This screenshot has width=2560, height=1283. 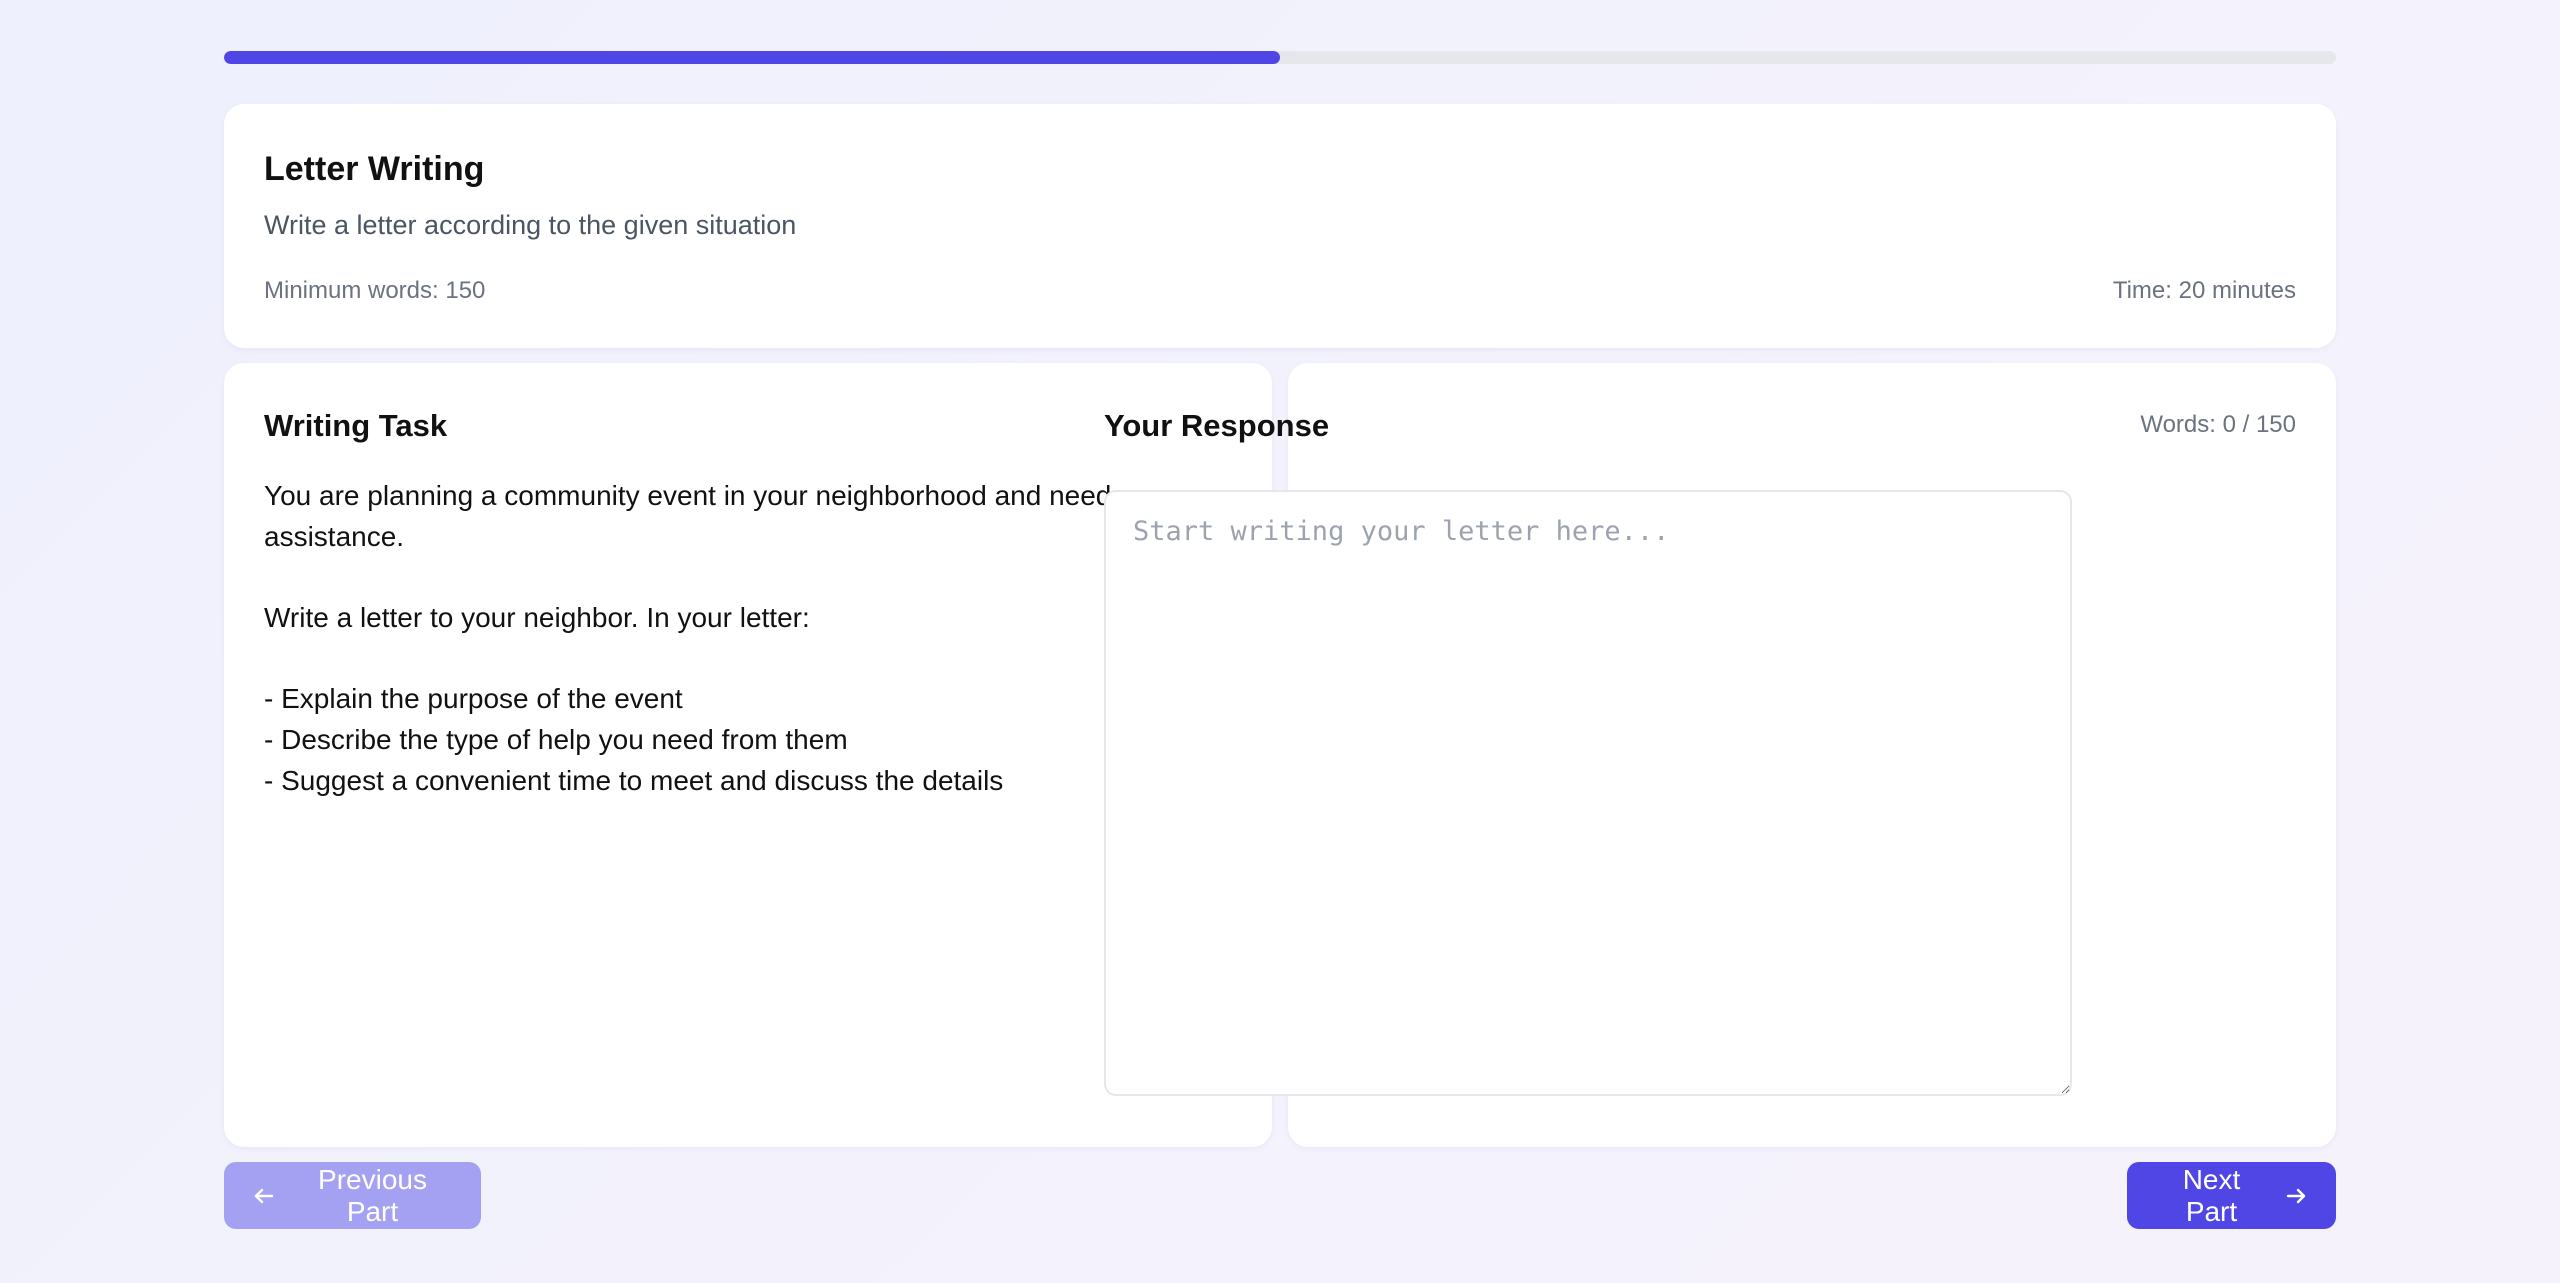 I want to click on prompt-line: - Explain the purpose of the event, so click(x=473, y=699).